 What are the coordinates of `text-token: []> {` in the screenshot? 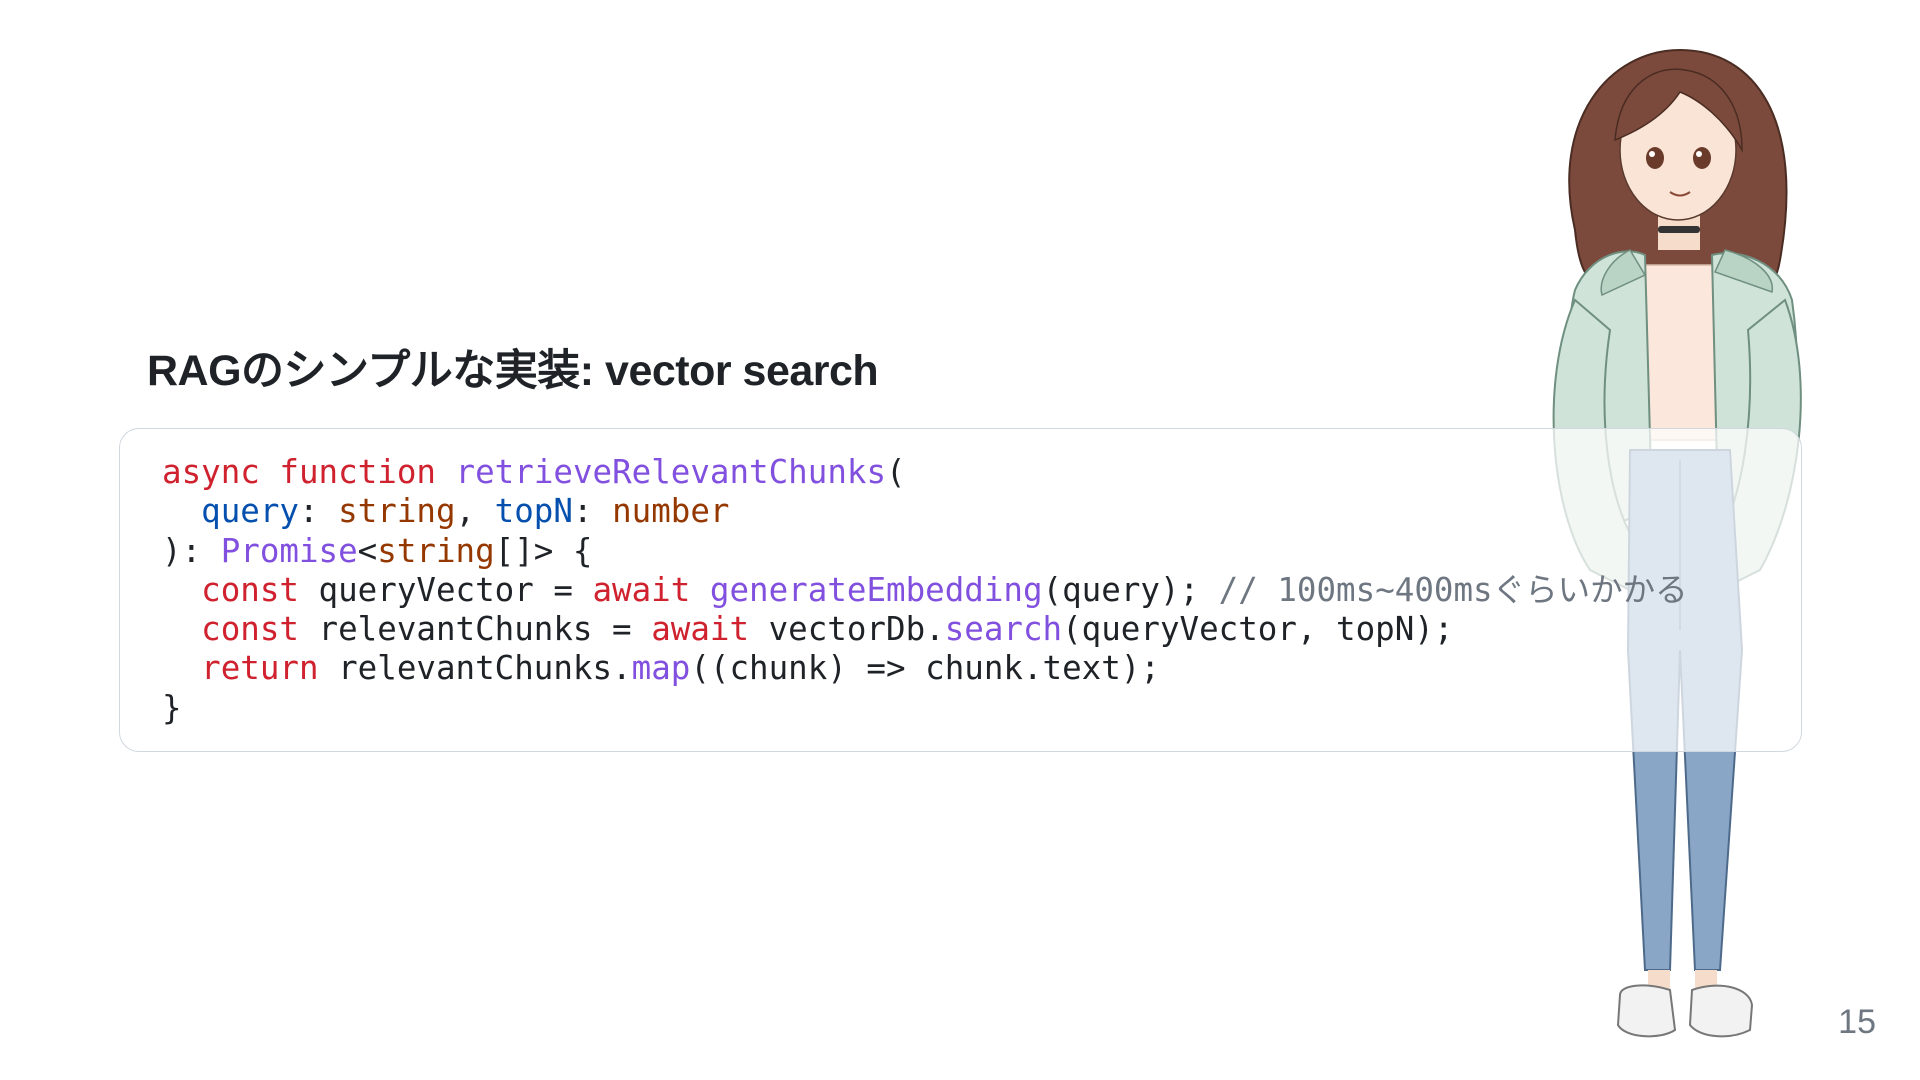 It's located at (543, 550).